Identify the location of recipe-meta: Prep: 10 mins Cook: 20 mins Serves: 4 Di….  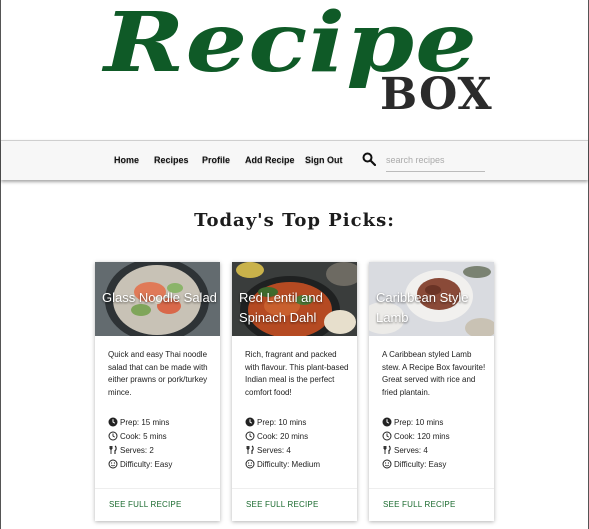
(299, 443).